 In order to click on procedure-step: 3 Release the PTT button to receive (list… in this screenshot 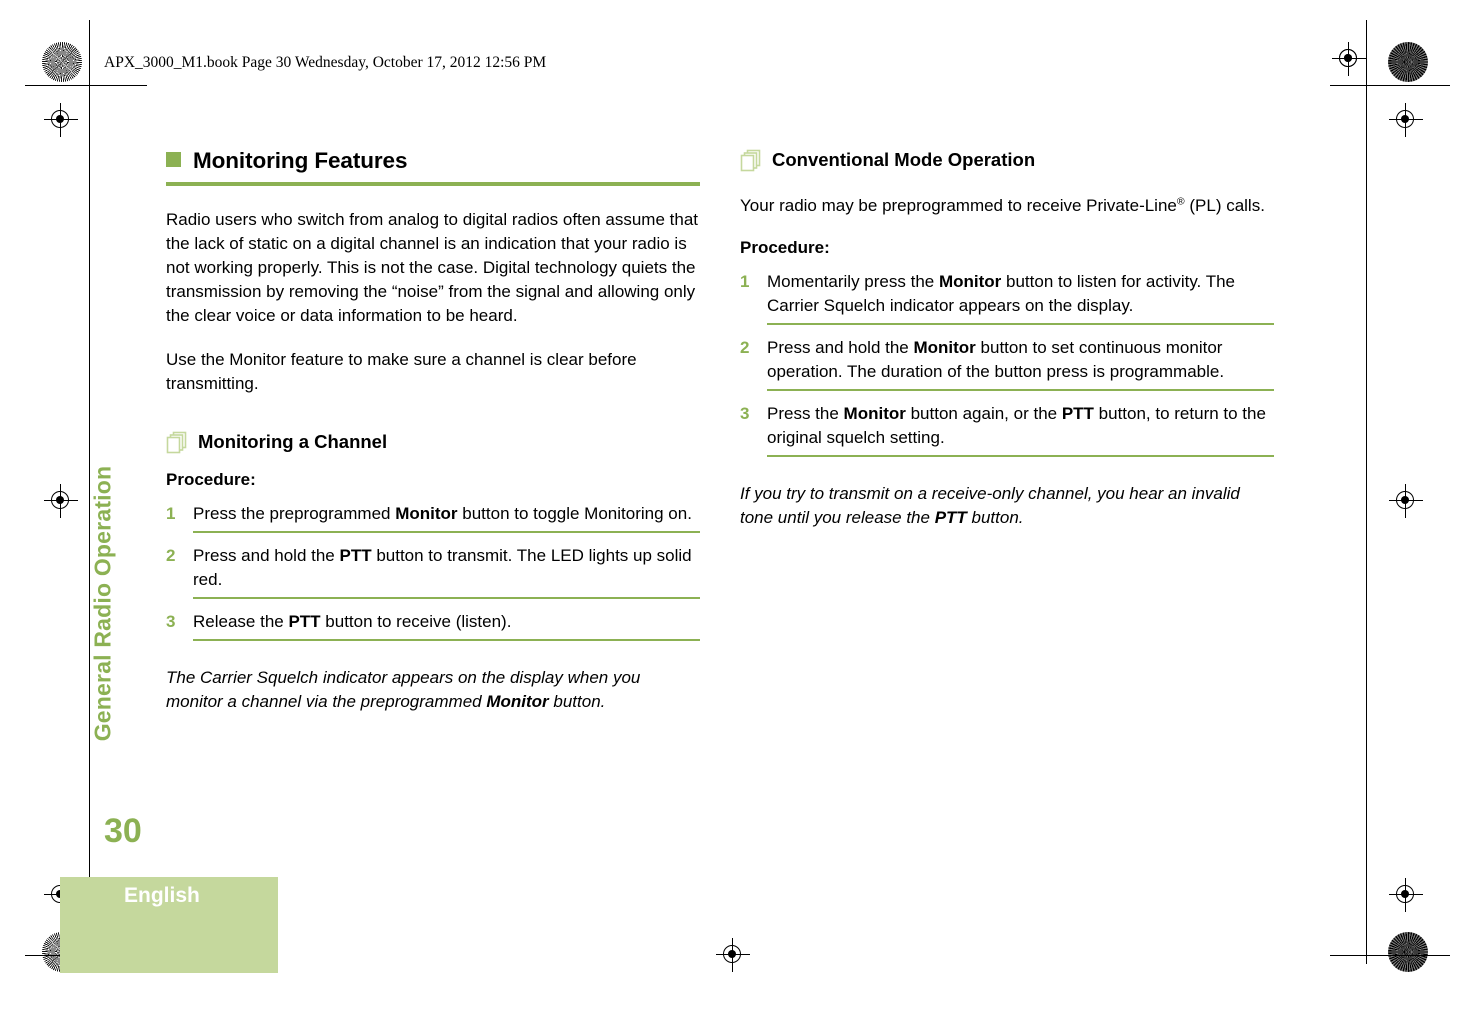, I will do `click(433, 631)`.